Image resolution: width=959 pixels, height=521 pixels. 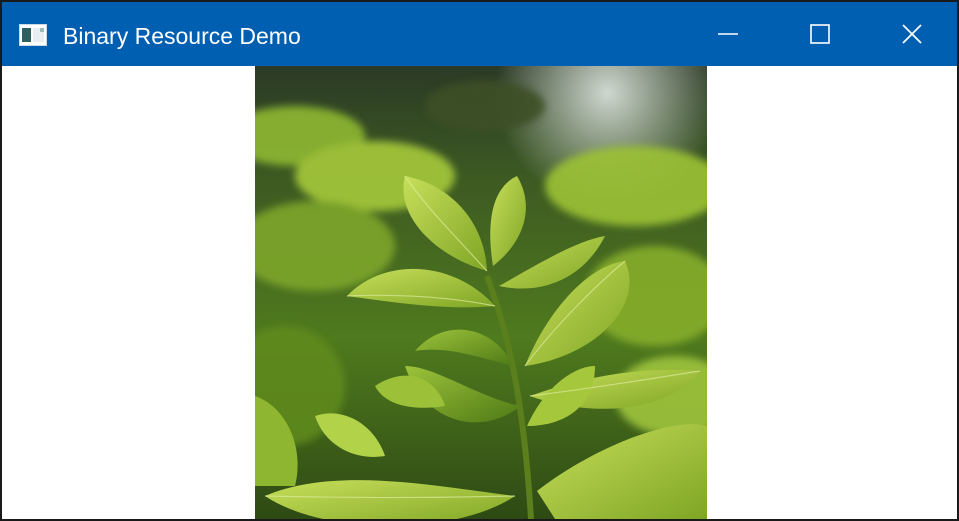 I want to click on close-button, so click(x=911, y=34).